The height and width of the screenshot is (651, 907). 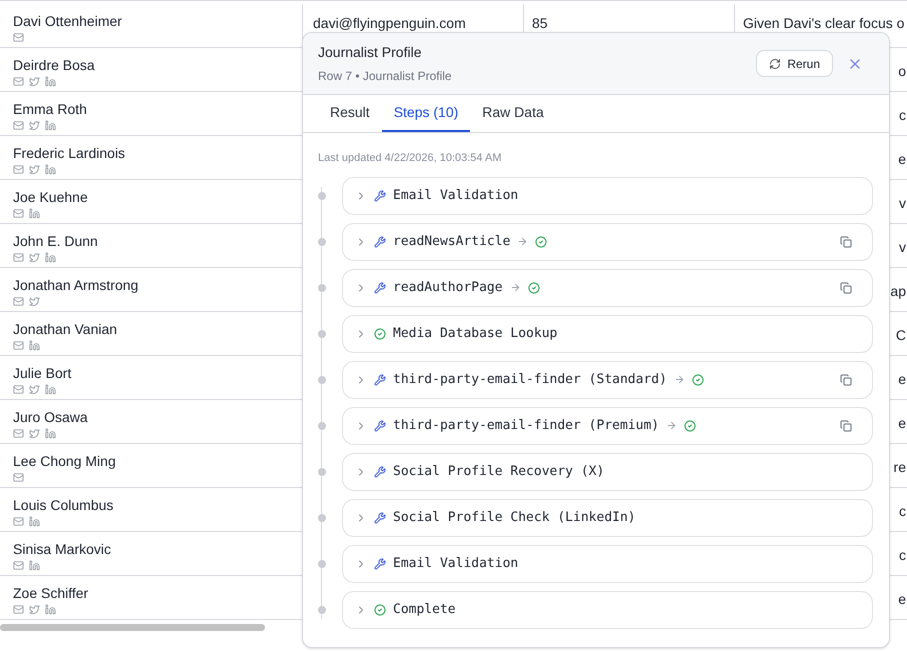 I want to click on tab: Steps (10), so click(x=426, y=113).